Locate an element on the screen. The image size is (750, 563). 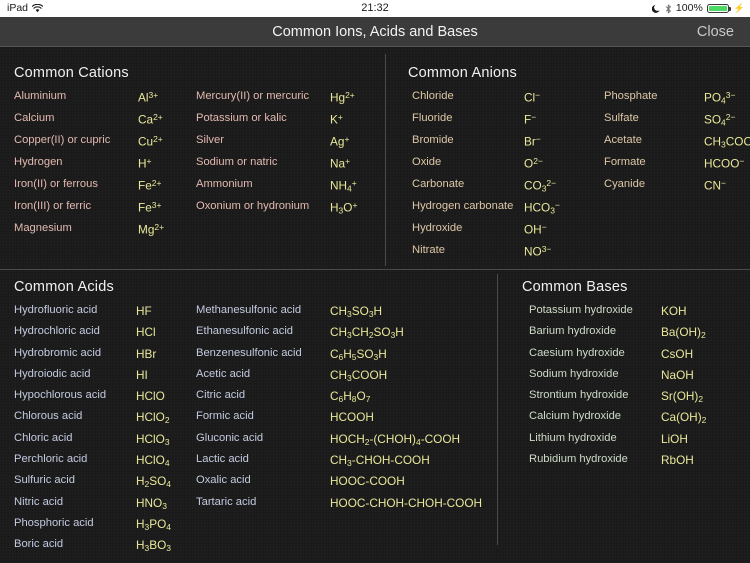
base-formula: RbOH is located at coordinates (677, 460).